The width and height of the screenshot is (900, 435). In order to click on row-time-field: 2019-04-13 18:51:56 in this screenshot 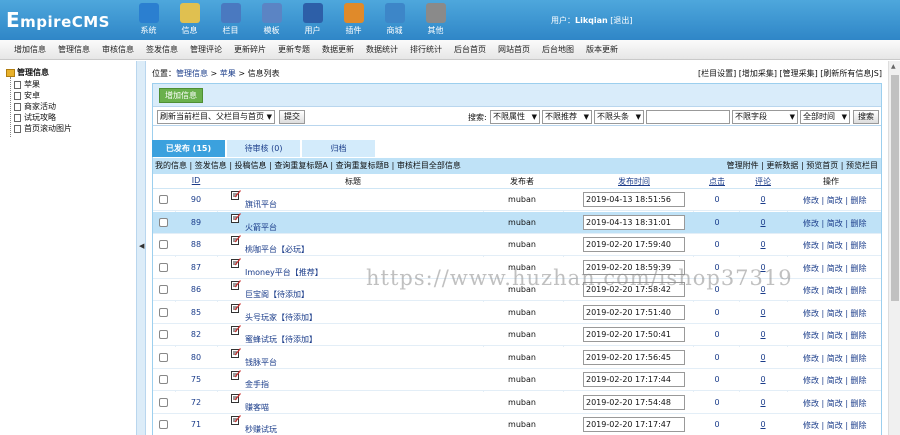, I will do `click(634, 199)`.